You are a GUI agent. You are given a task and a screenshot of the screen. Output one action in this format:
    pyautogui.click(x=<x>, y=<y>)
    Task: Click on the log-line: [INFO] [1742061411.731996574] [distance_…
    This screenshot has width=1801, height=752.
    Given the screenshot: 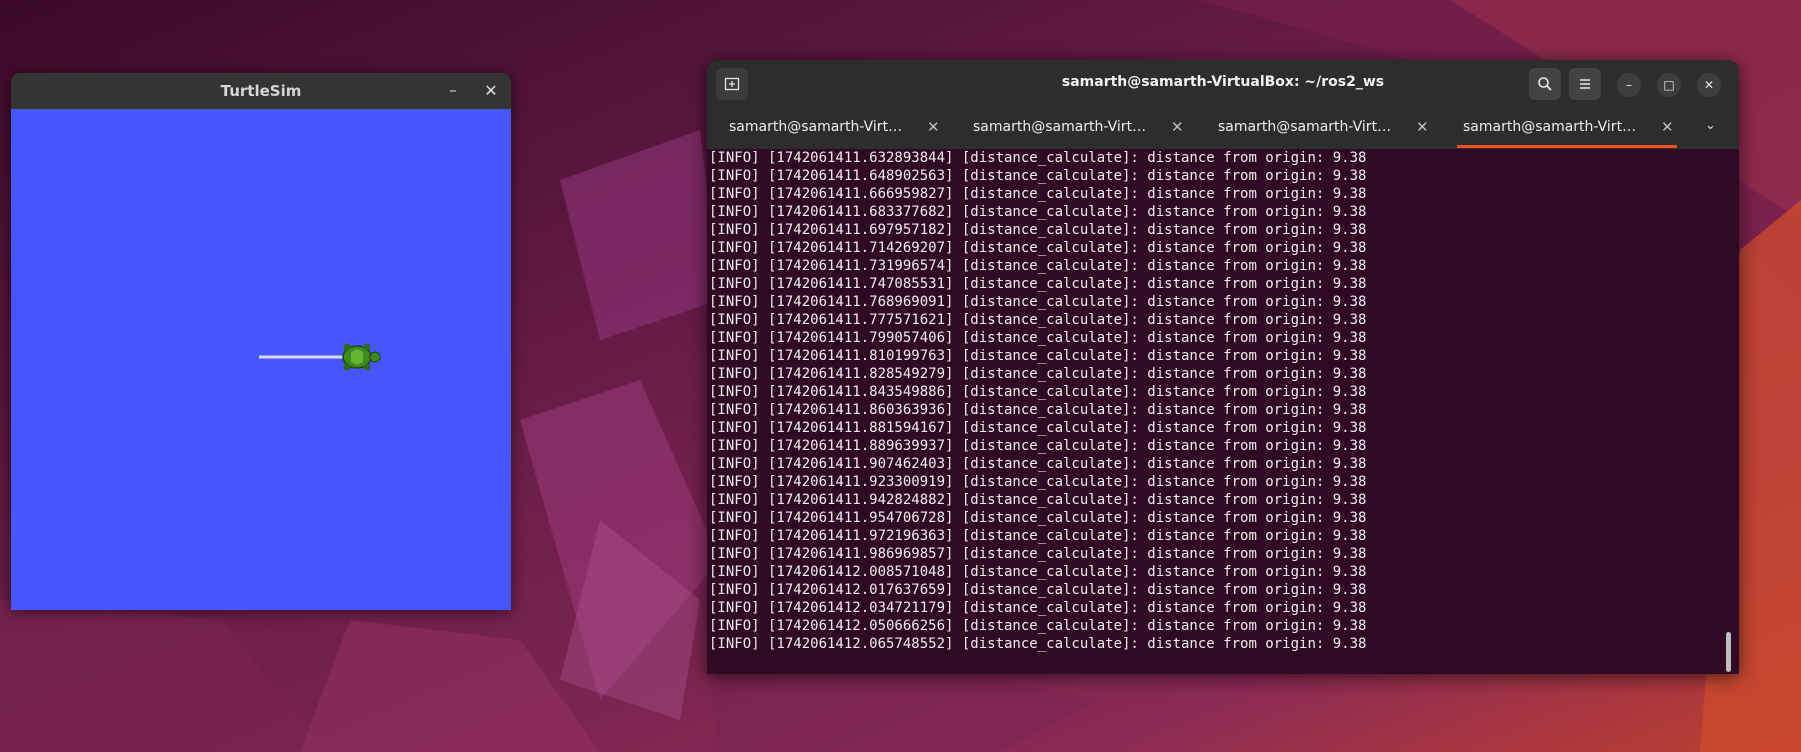 What is the action you would take?
    pyautogui.click(x=1038, y=266)
    